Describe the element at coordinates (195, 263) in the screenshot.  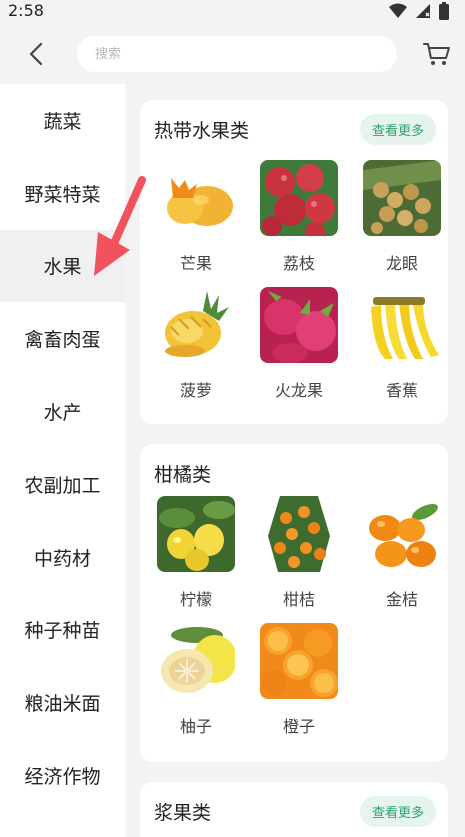
I see `product-name: 芒果` at that location.